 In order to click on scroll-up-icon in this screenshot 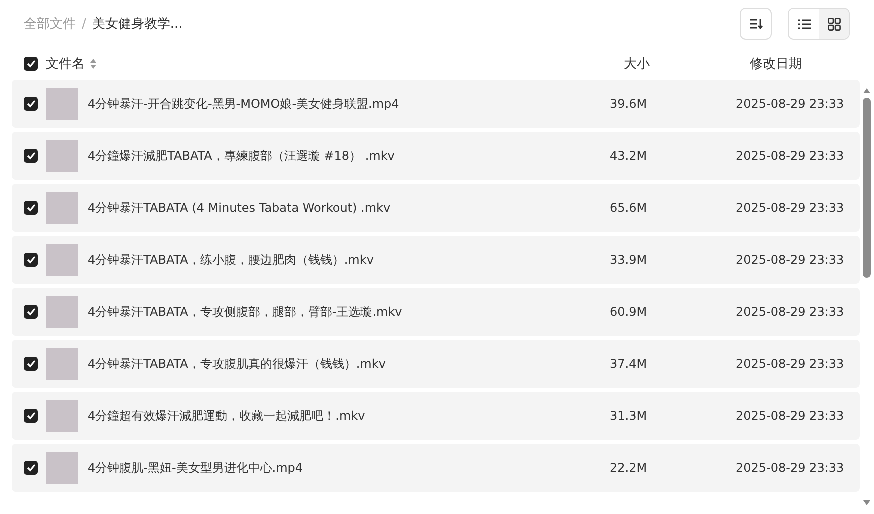, I will do `click(867, 91)`.